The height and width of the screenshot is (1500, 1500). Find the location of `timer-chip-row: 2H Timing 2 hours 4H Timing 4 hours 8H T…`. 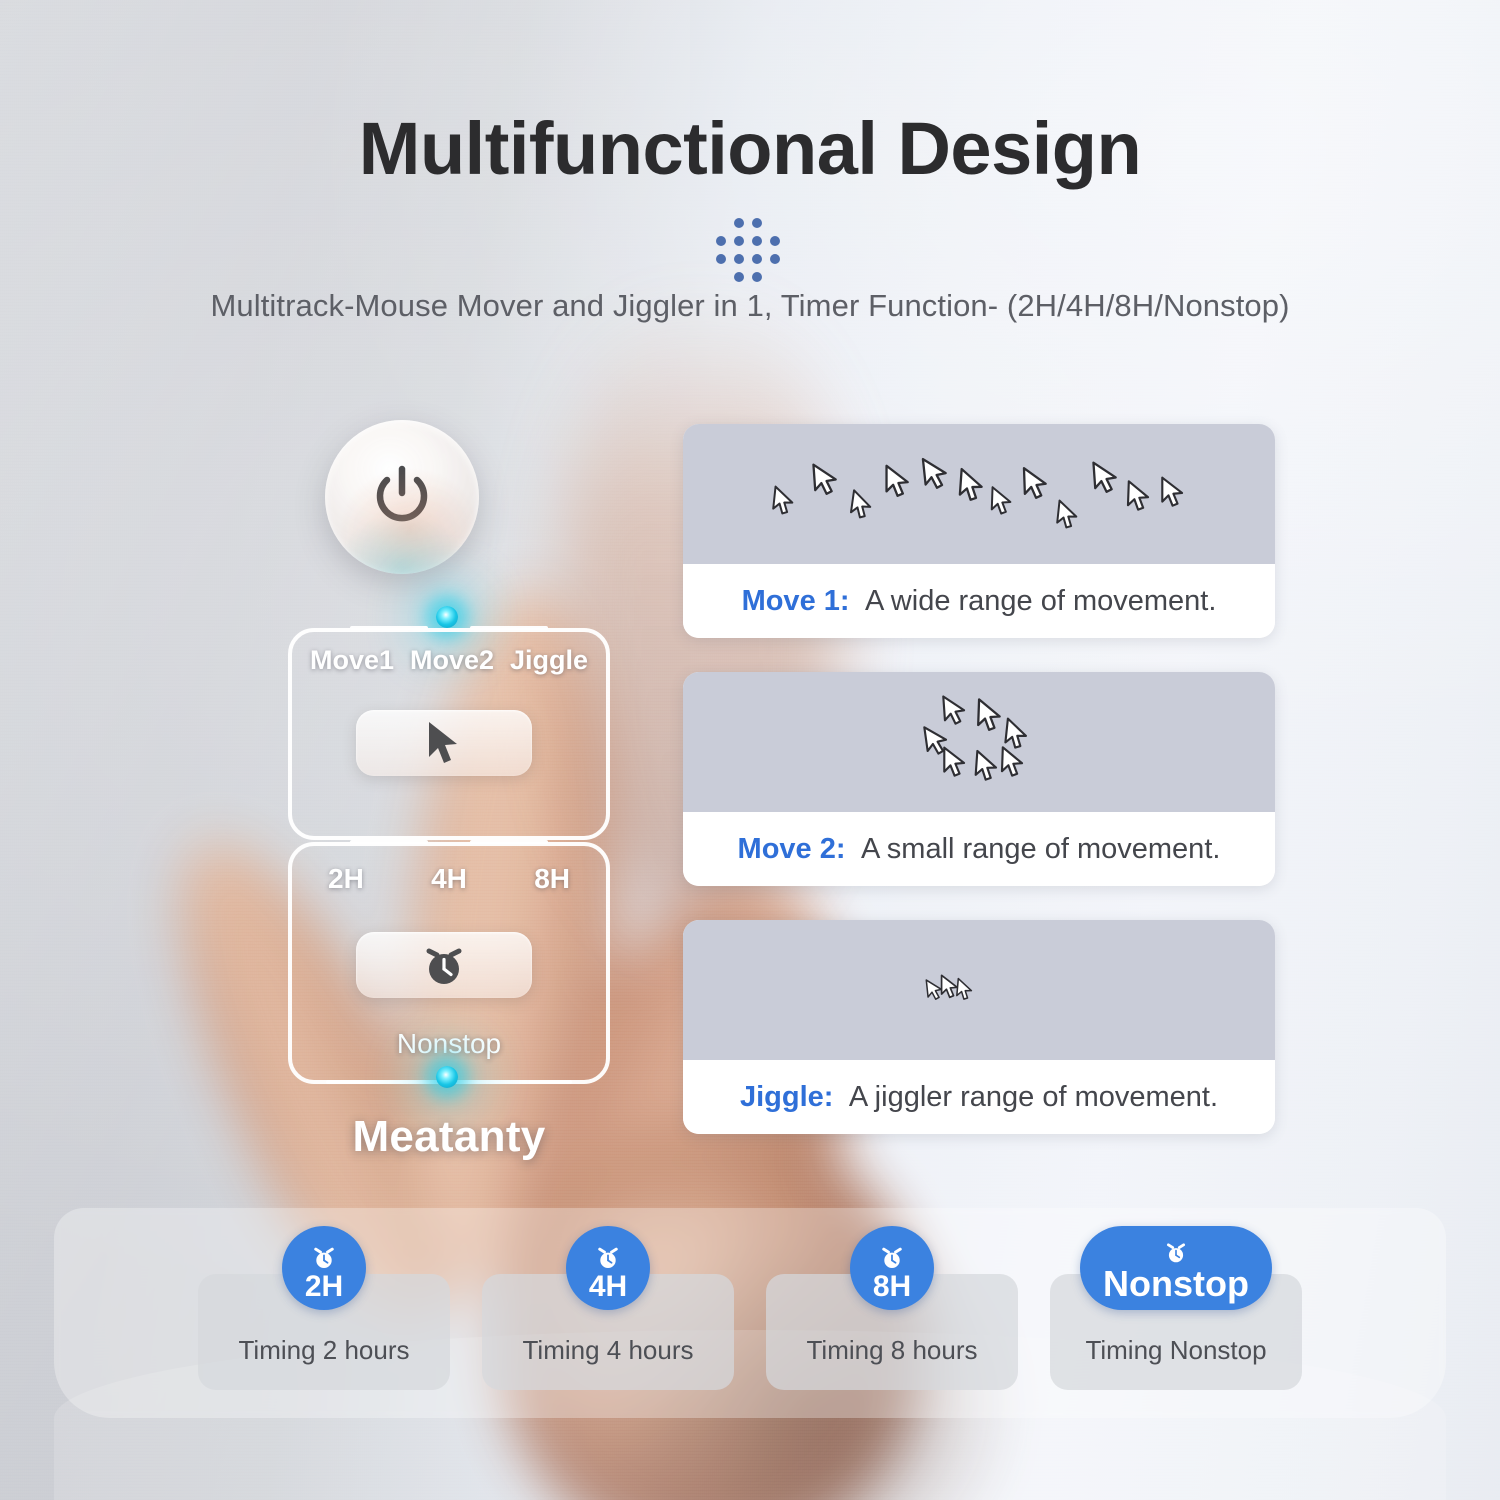

timer-chip-row: 2H Timing 2 hours 4H Timing 4 hours 8H T… is located at coordinates (750, 1313).